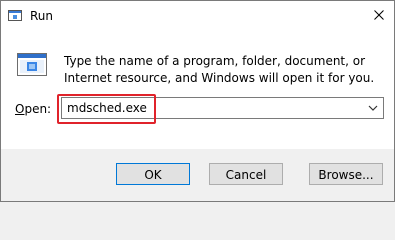 The height and width of the screenshot is (240, 395). Describe the element at coordinates (197, 16) in the screenshot. I see `title-bar: Run` at that location.